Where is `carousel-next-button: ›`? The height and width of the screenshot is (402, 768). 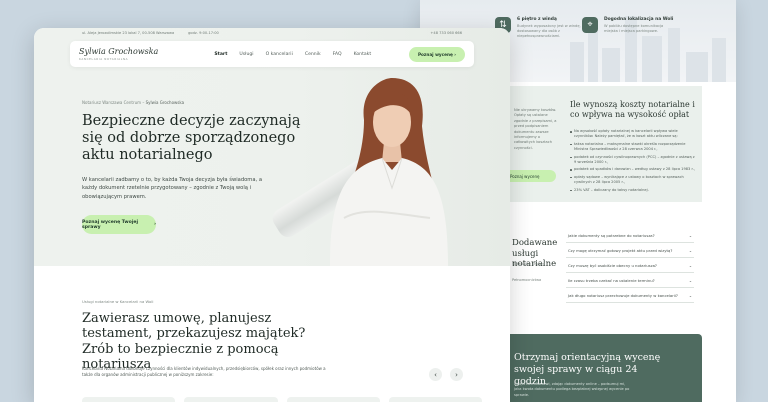 carousel-next-button: › is located at coordinates (456, 374).